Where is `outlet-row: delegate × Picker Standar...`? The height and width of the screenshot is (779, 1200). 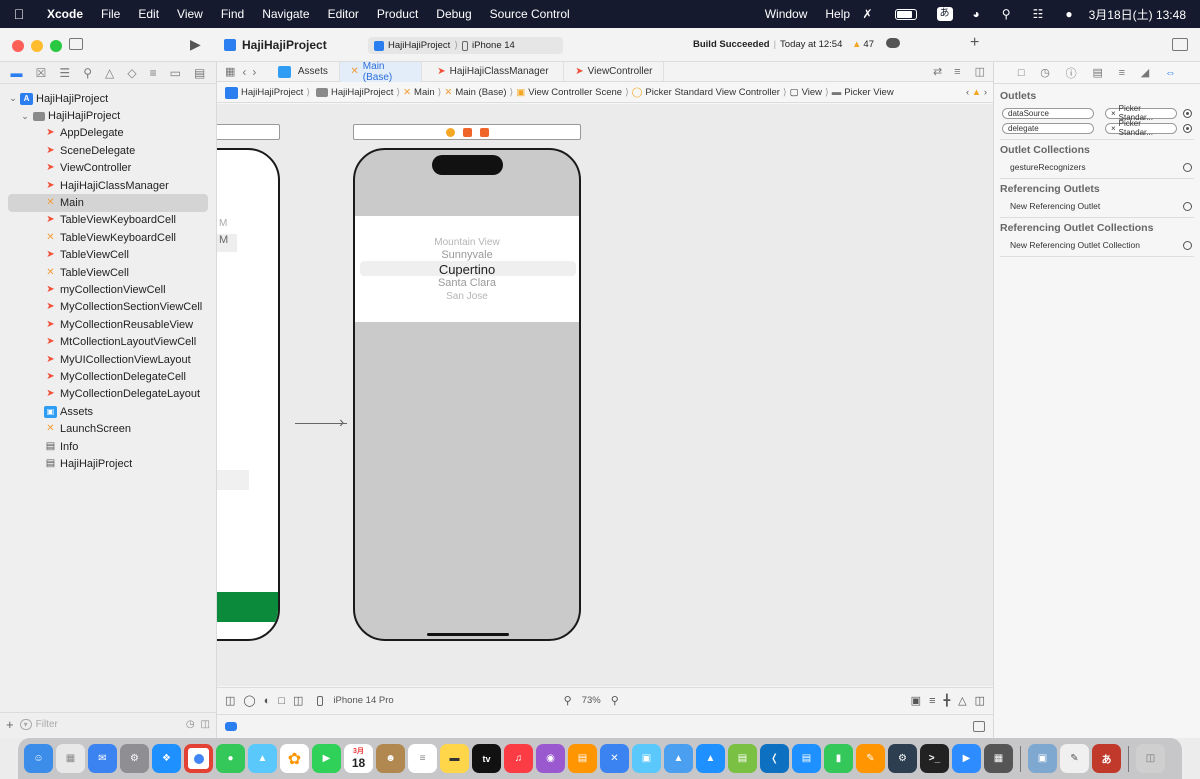 outlet-row: delegate × Picker Standar... is located at coordinates (1097, 128).